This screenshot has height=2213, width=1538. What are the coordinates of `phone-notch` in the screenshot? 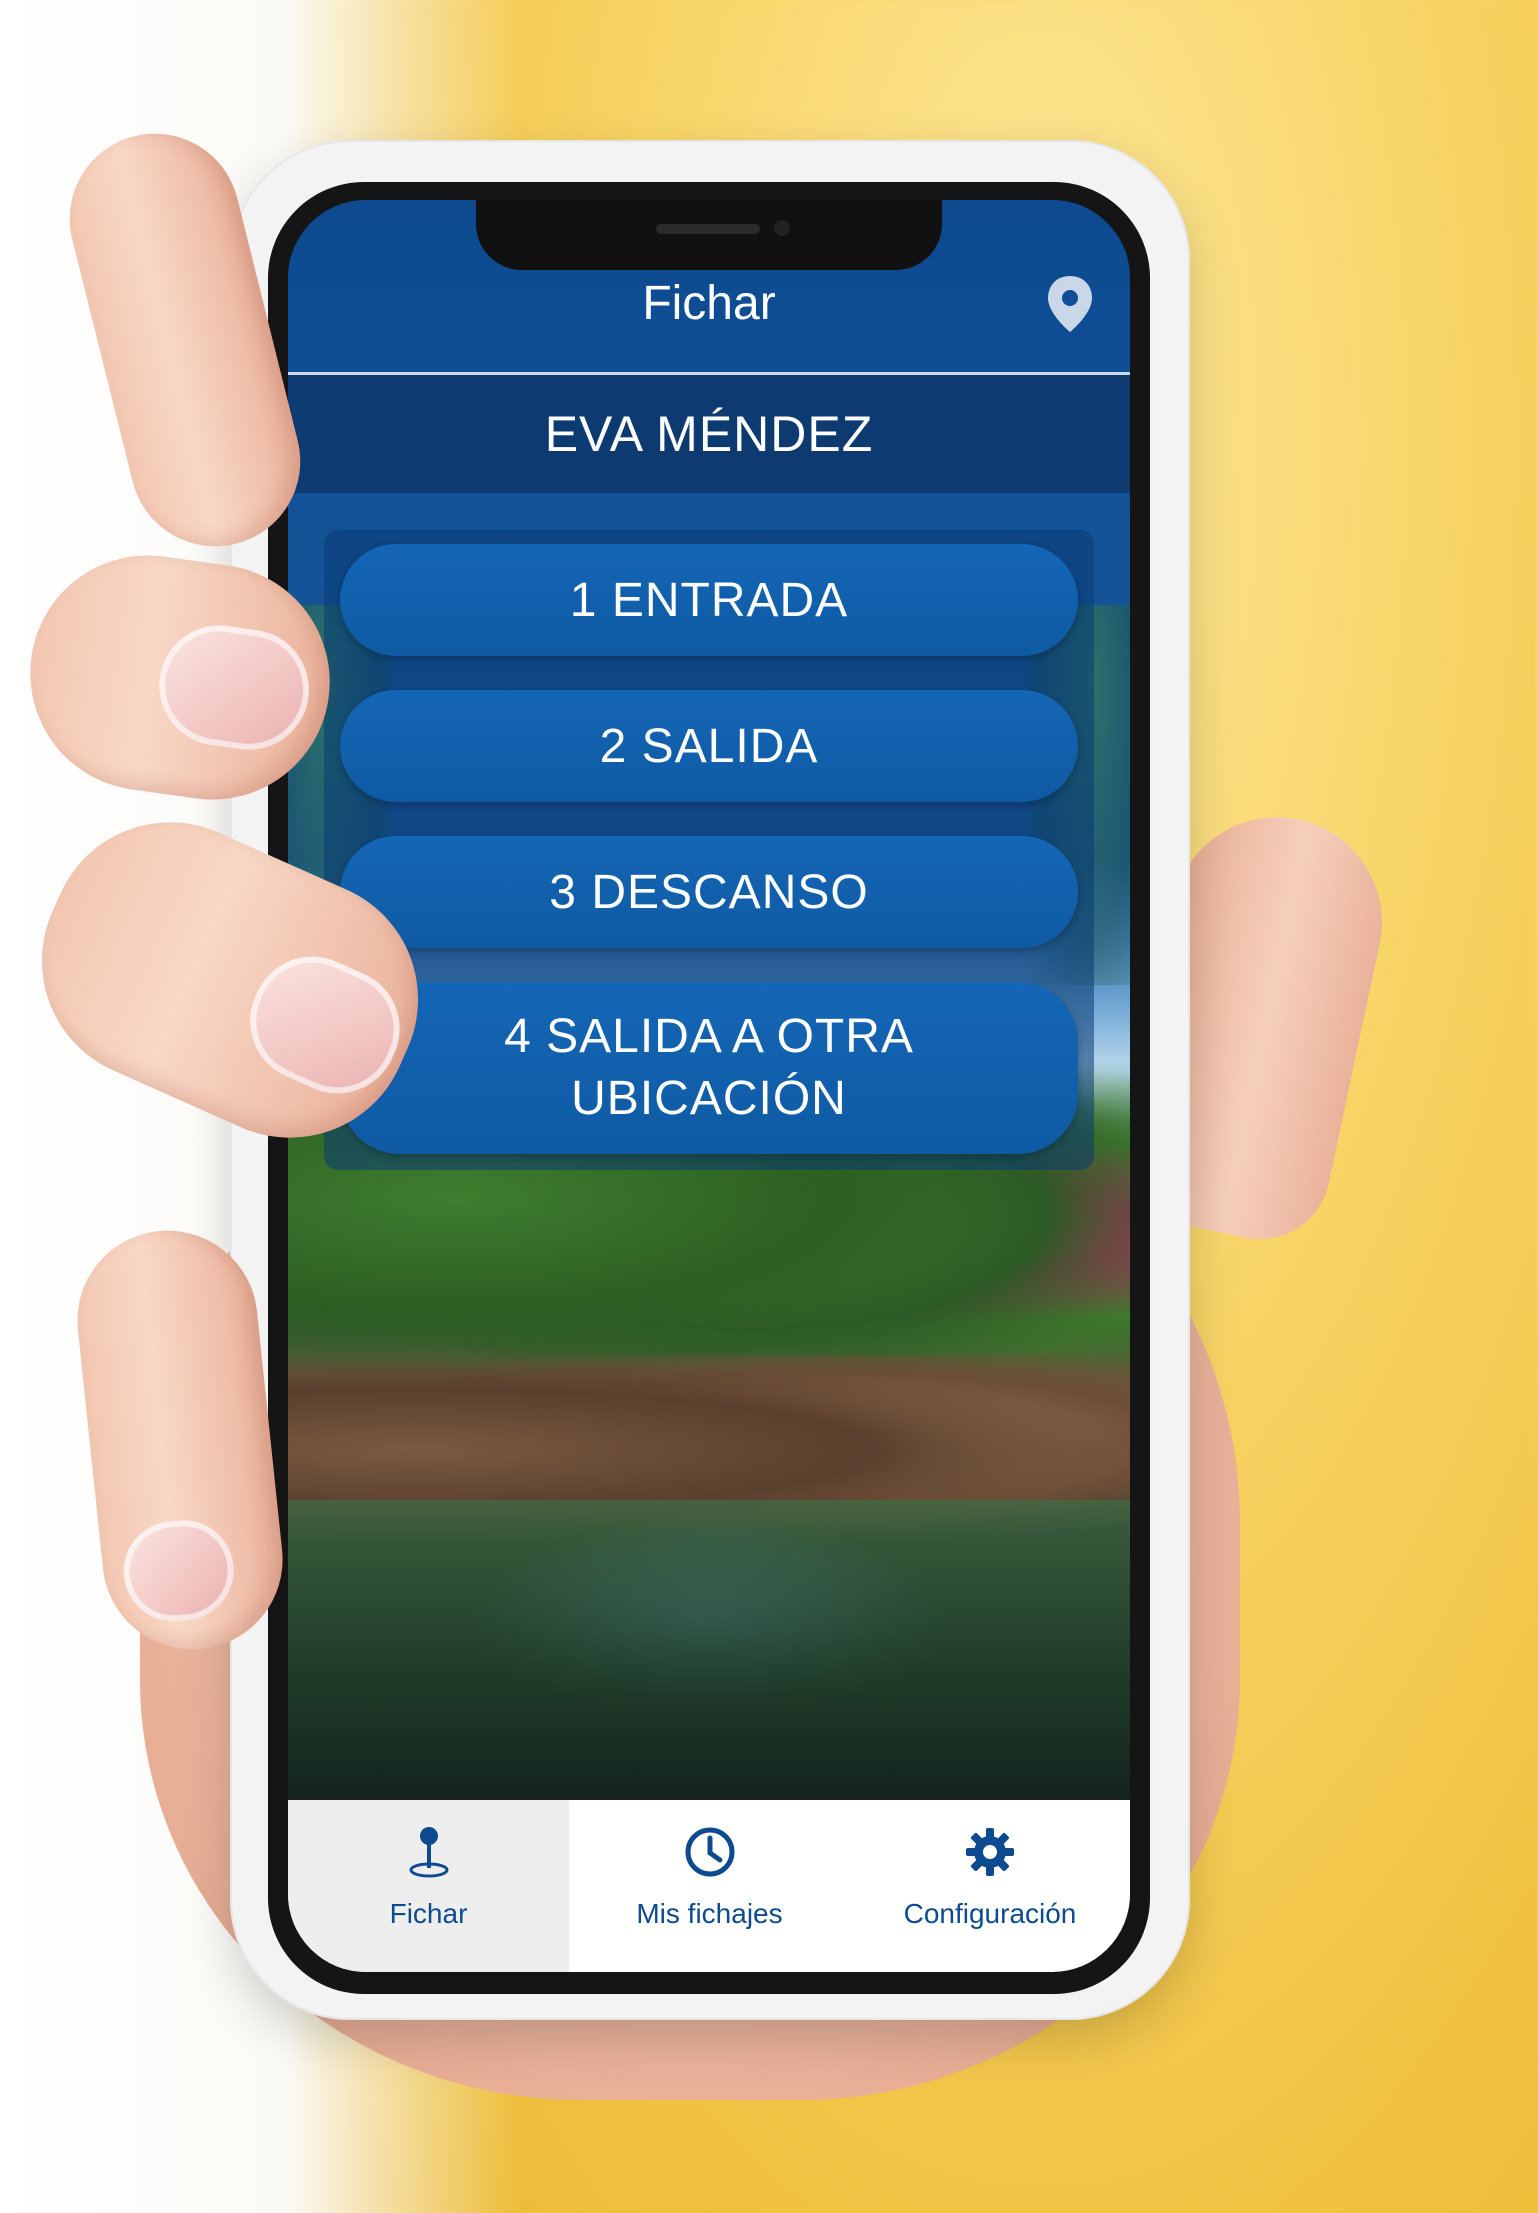 It's located at (709, 235).